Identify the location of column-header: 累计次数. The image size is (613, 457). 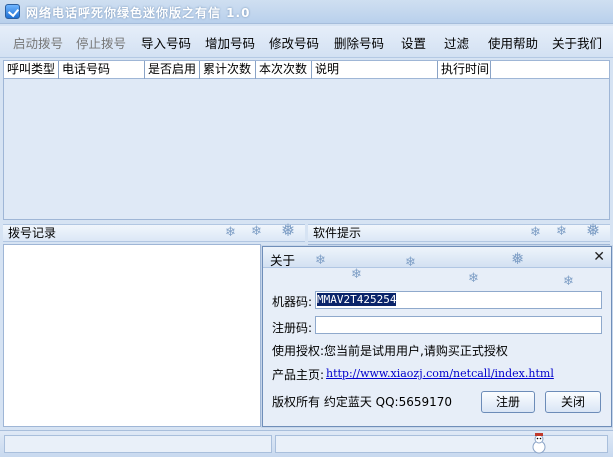
(228, 70).